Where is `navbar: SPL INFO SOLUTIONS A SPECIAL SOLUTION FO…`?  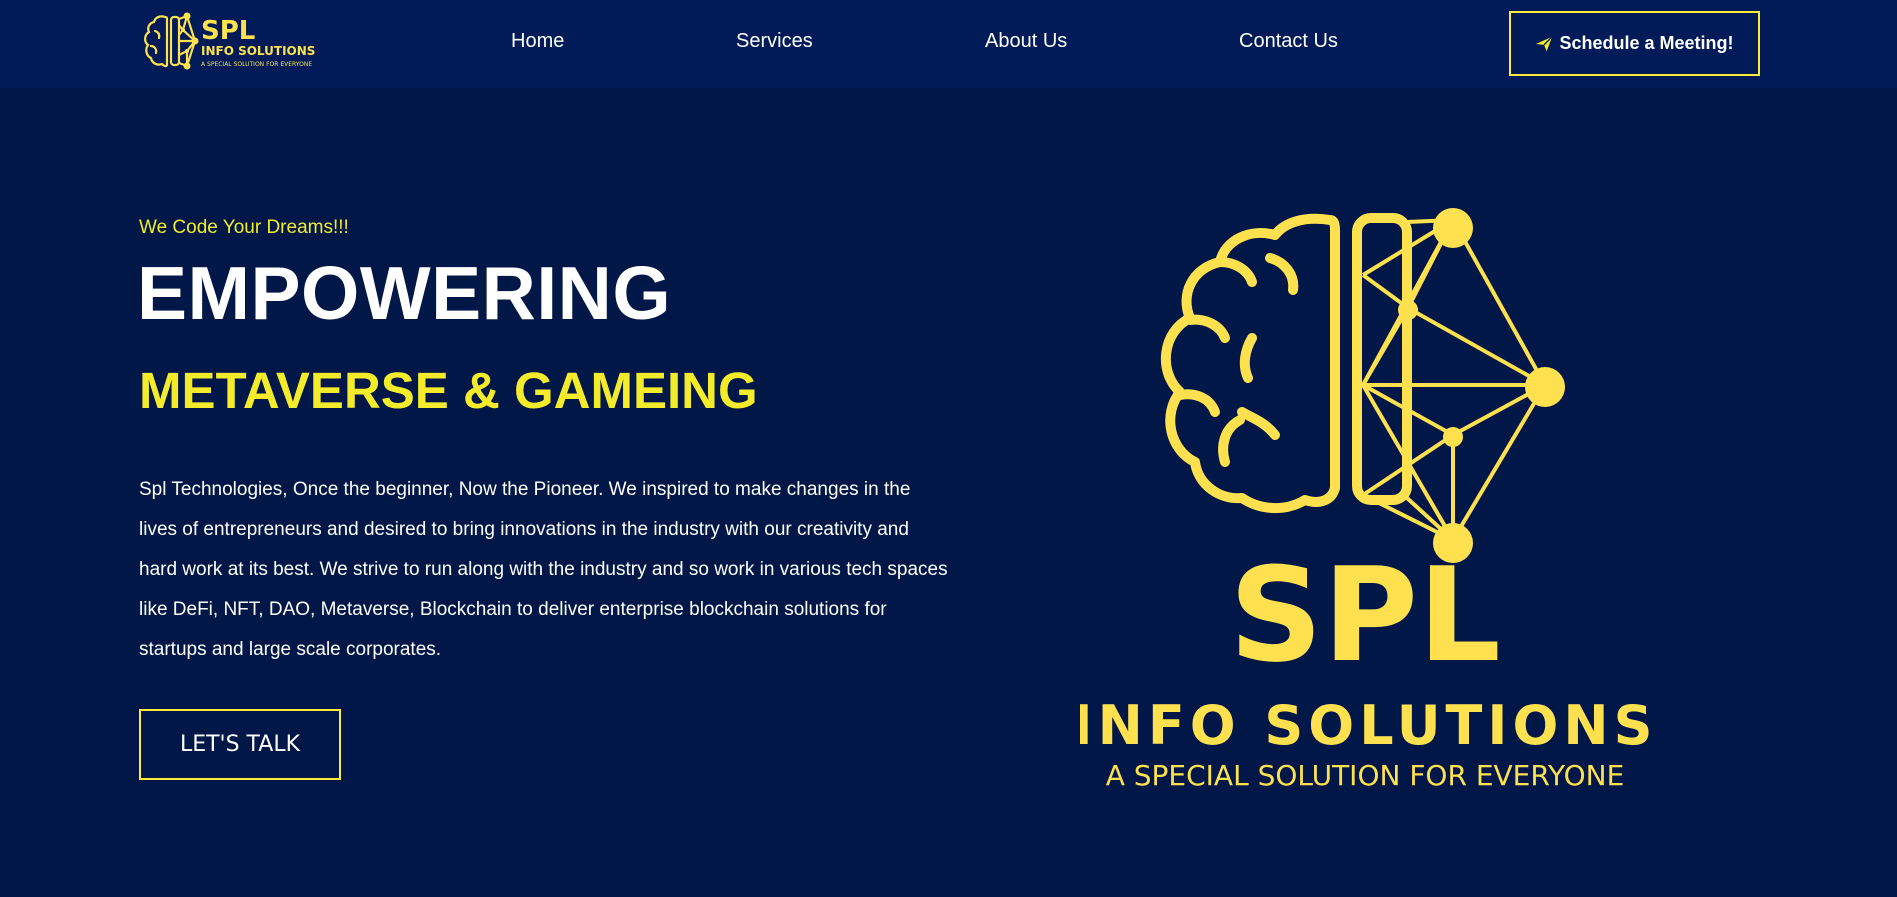 navbar: SPL INFO SOLUTIONS A SPECIAL SOLUTION FO… is located at coordinates (948, 44).